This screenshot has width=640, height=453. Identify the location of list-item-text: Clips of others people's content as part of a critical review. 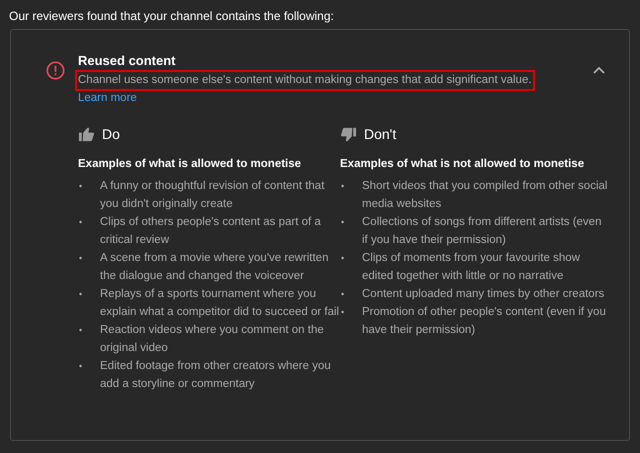
(211, 231).